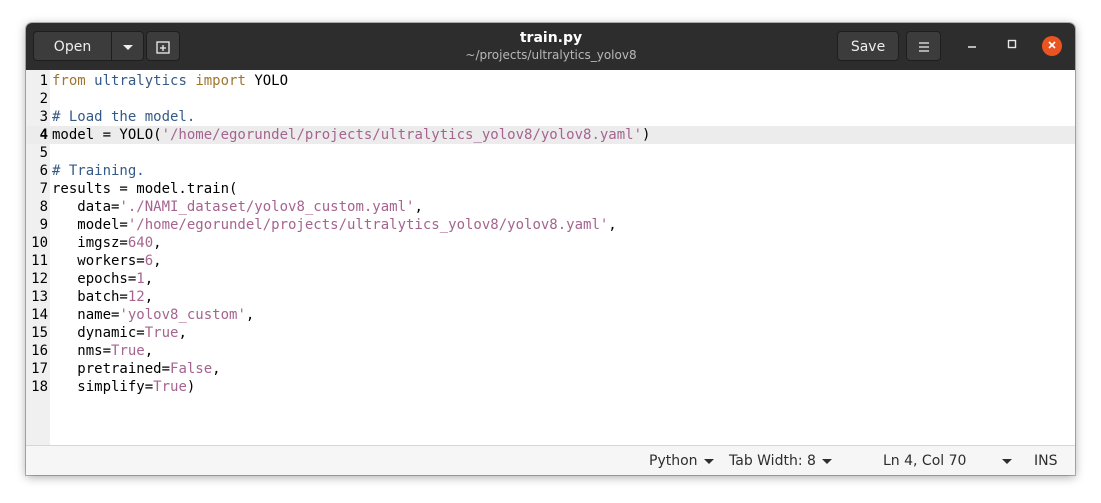  Describe the element at coordinates (39, 297) in the screenshot. I see `line-number: 13` at that location.